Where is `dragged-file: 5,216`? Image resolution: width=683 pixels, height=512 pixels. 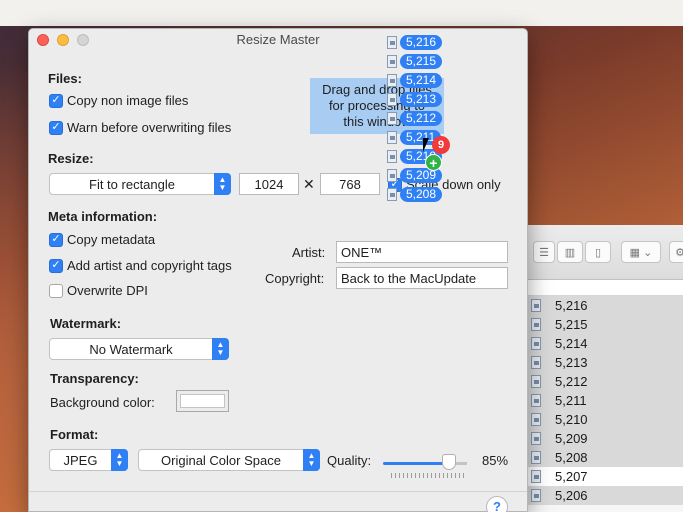 dragged-file: 5,216 is located at coordinates (415, 42).